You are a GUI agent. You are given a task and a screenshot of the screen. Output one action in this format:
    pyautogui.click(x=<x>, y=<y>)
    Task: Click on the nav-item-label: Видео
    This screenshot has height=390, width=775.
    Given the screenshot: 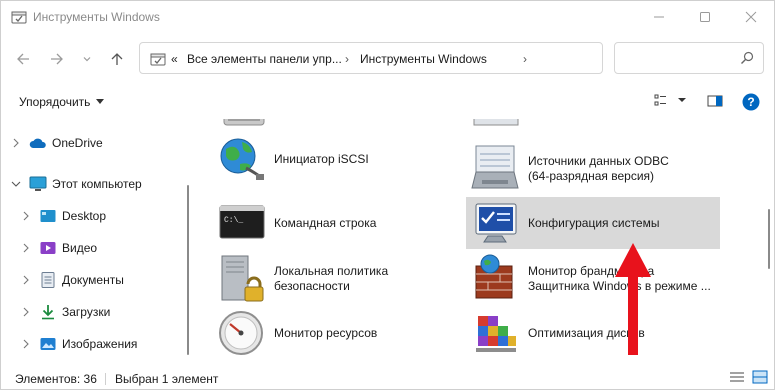 What is the action you would take?
    pyautogui.click(x=80, y=248)
    